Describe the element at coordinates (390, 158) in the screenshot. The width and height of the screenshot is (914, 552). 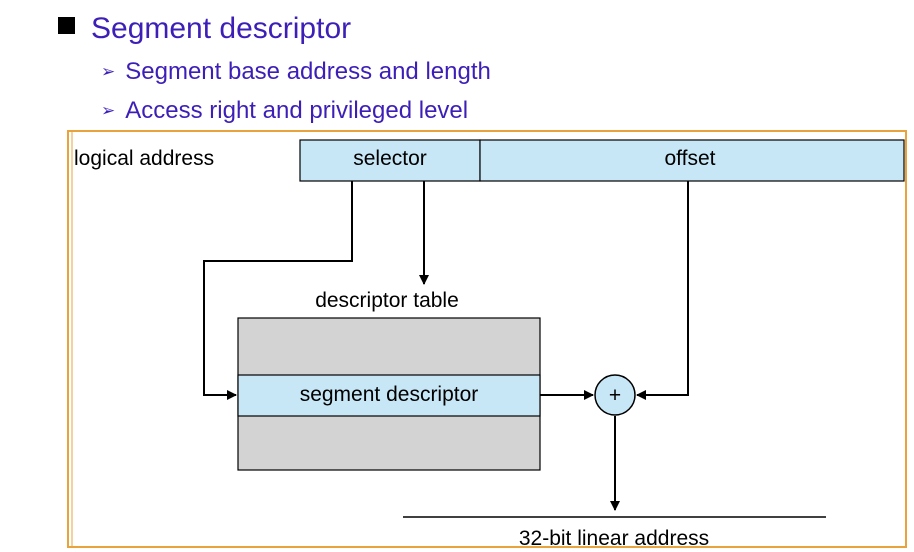
I see `selector-label: selector` at that location.